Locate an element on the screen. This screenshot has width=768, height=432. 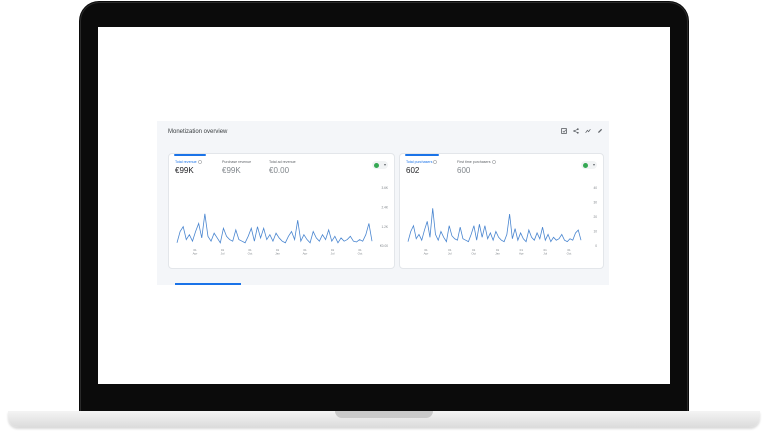
metric-total-revenue: Total revenue €99K is located at coordinates (188, 167).